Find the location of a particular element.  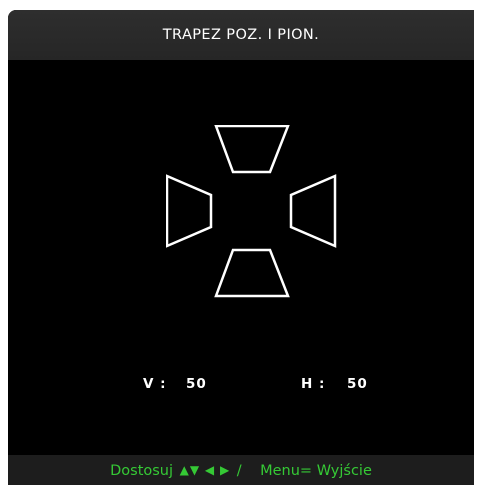

horizontal-keystone-value: 50 is located at coordinates (357, 384).